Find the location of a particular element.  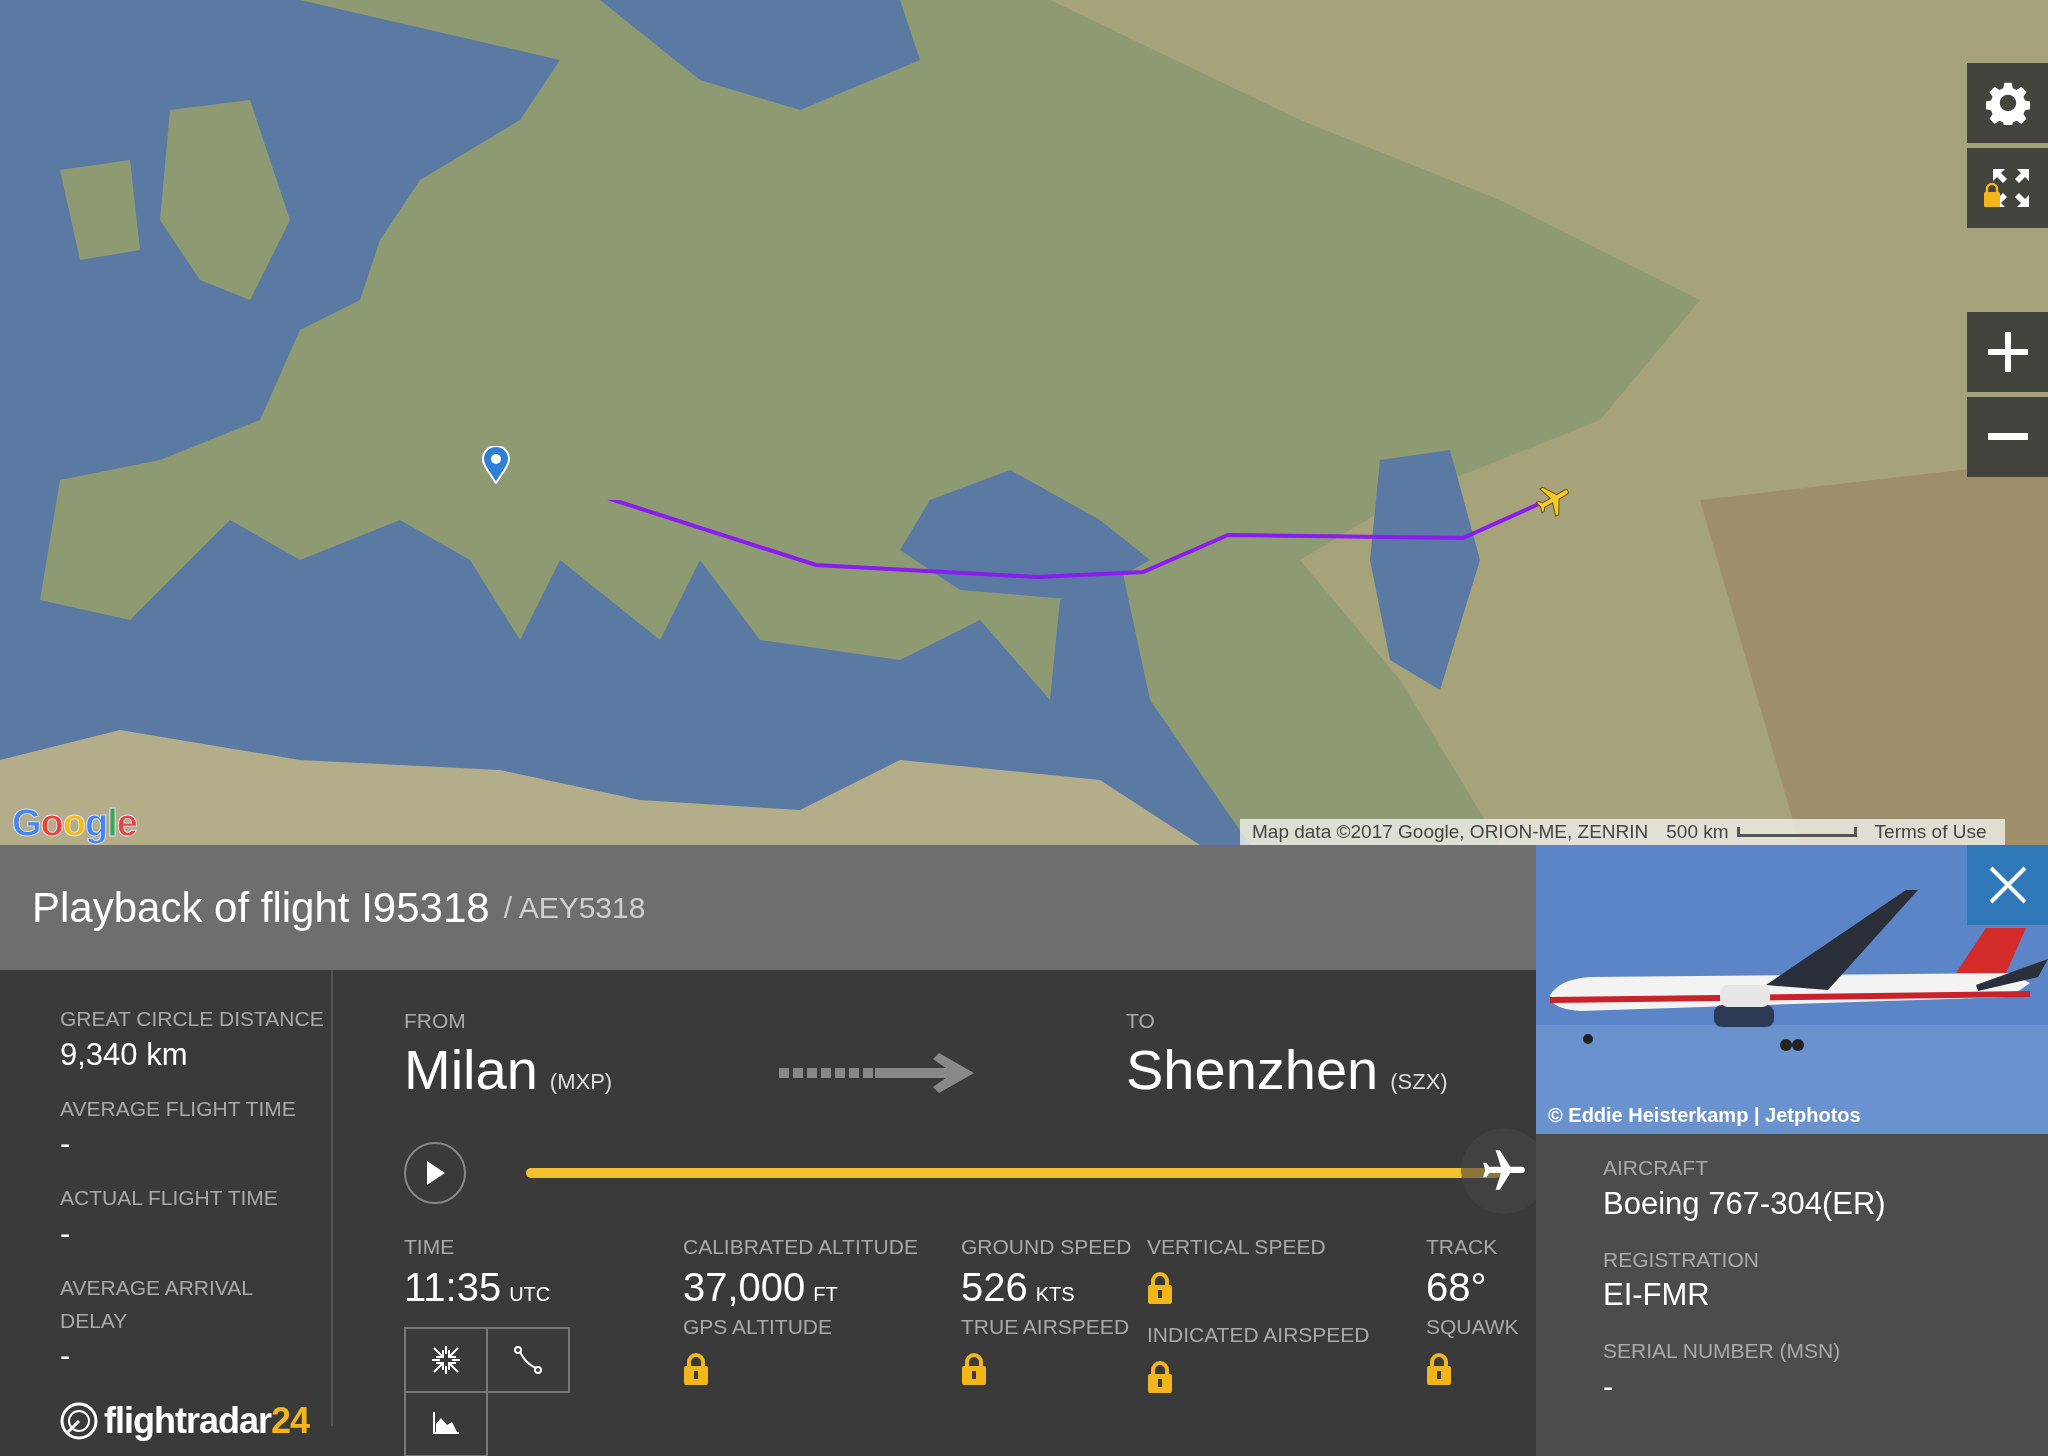

stat-label: GREAT CIRCLE DISTANCE is located at coordinates (192, 1019).